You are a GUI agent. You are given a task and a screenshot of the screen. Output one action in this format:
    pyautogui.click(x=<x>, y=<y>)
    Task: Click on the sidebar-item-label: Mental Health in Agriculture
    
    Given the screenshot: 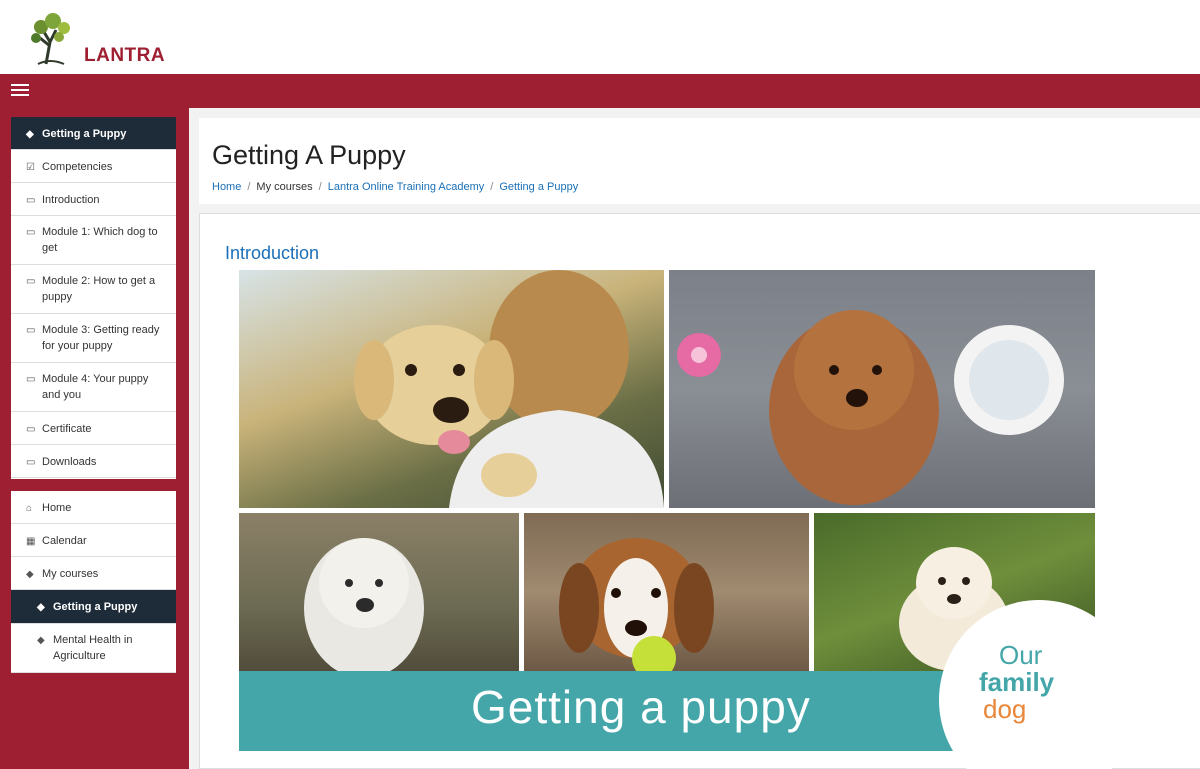 What is the action you would take?
    pyautogui.click(x=93, y=648)
    